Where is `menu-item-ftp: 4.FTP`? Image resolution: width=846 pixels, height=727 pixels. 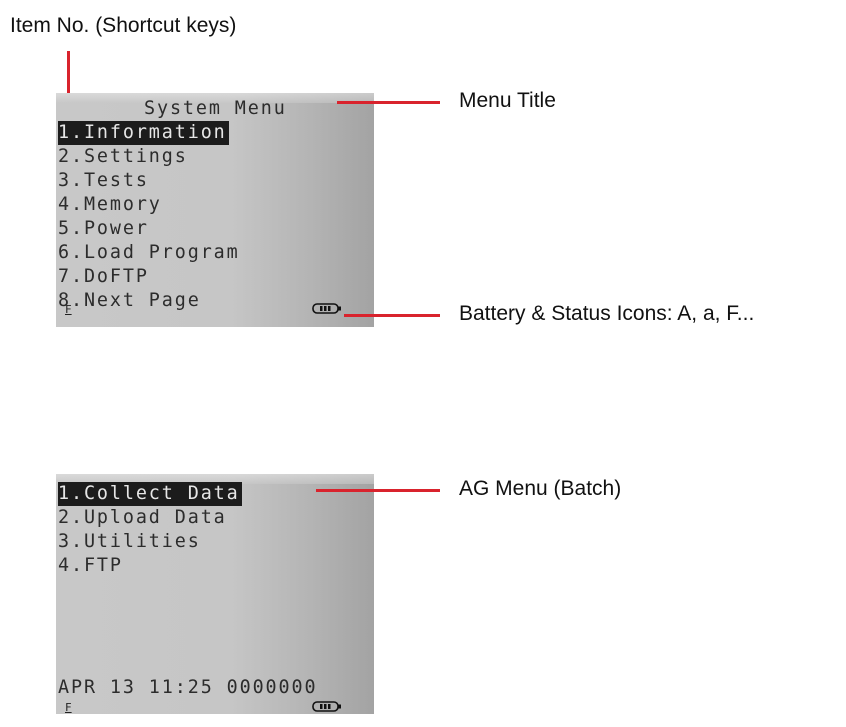
menu-item-ftp: 4.FTP is located at coordinates (90, 566).